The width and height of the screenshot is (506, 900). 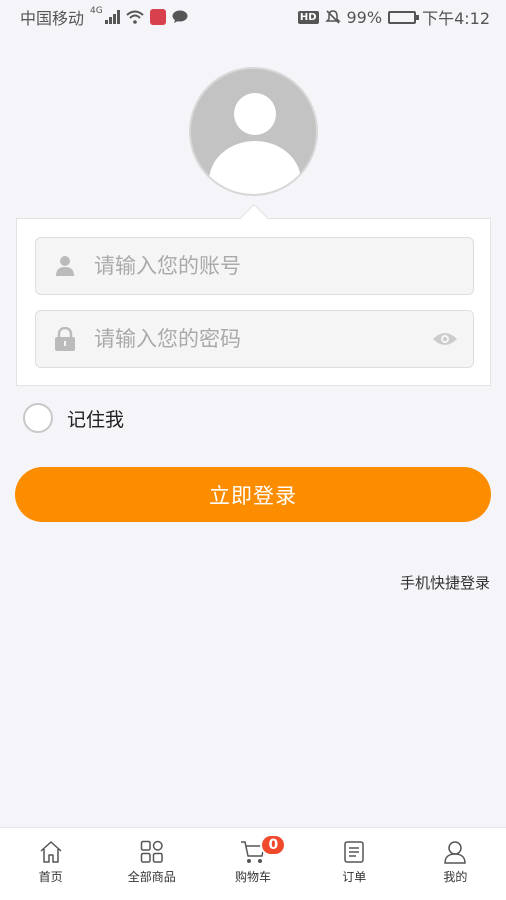 What do you see at coordinates (254, 218) in the screenshot?
I see `panel-pointer` at bounding box center [254, 218].